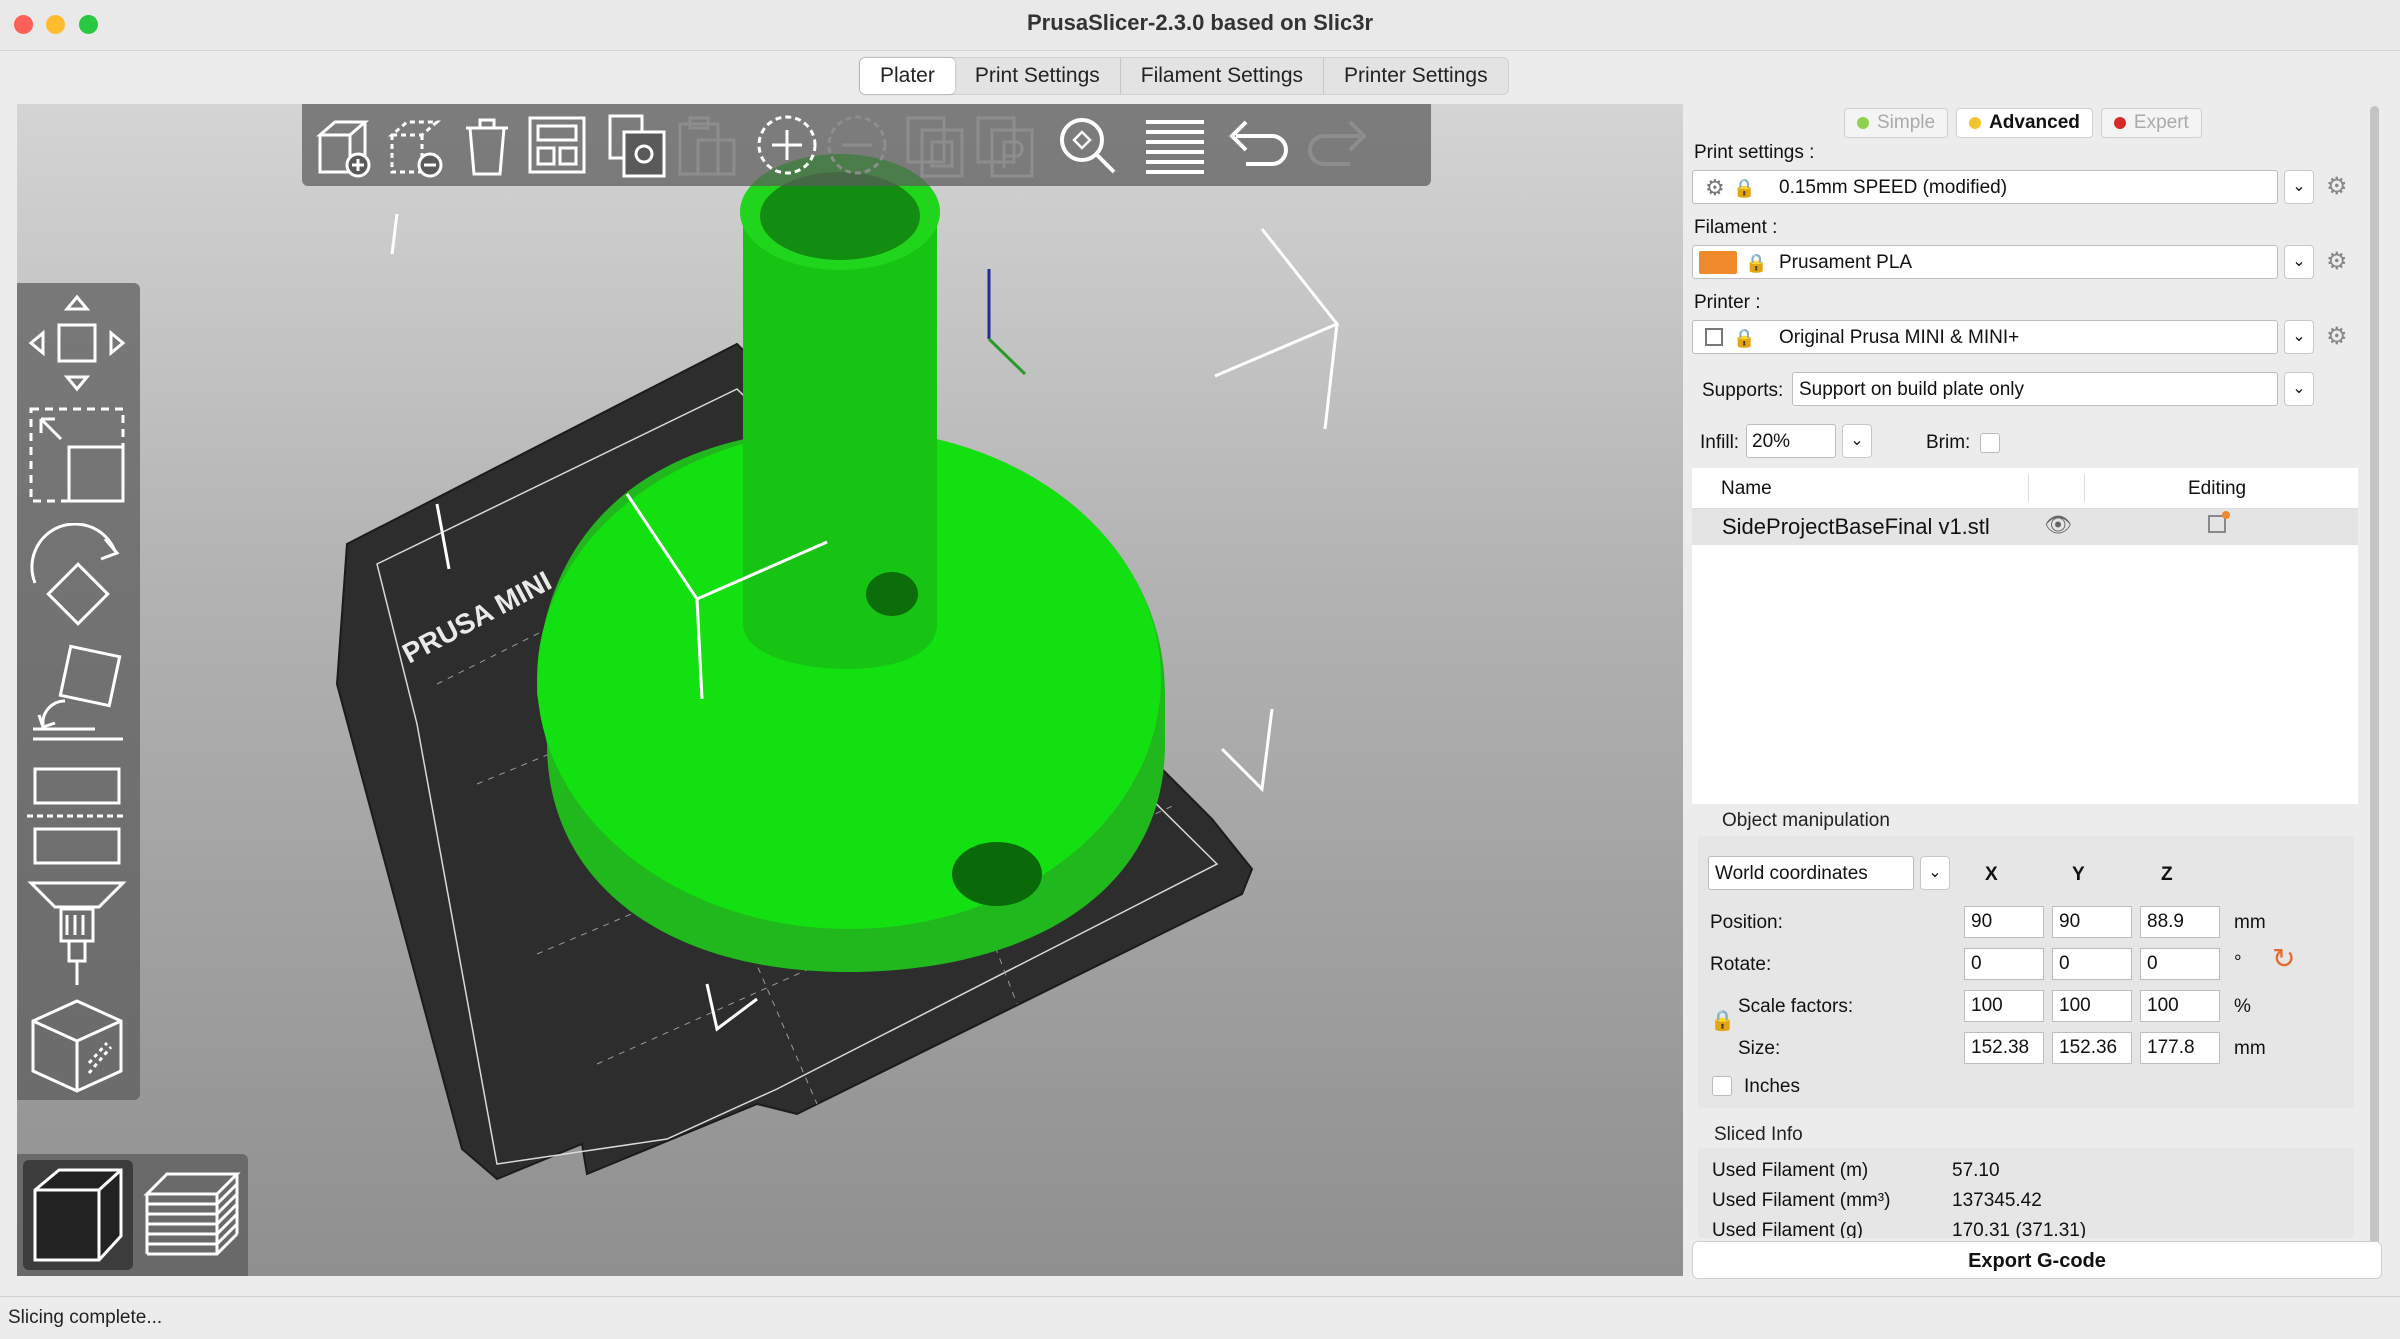 The height and width of the screenshot is (1339, 2400). What do you see at coordinates (2180, 1006) in the screenshot?
I see `scale-z-field: 100` at bounding box center [2180, 1006].